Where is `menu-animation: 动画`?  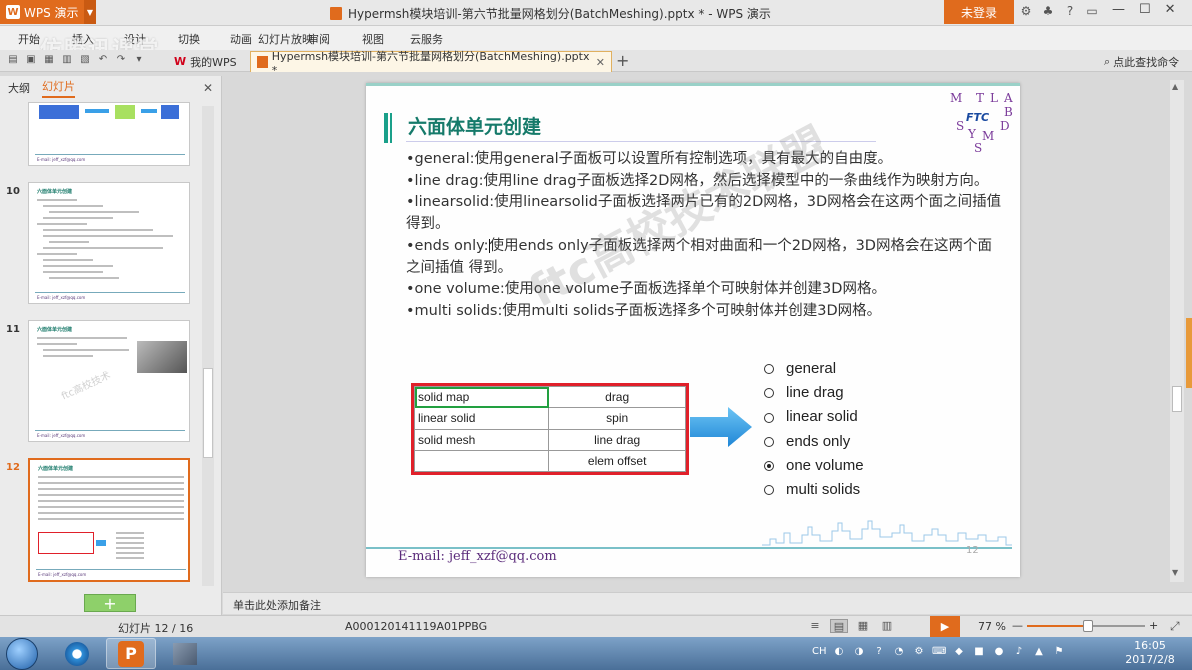
menu-animation: 动画 is located at coordinates (241, 39).